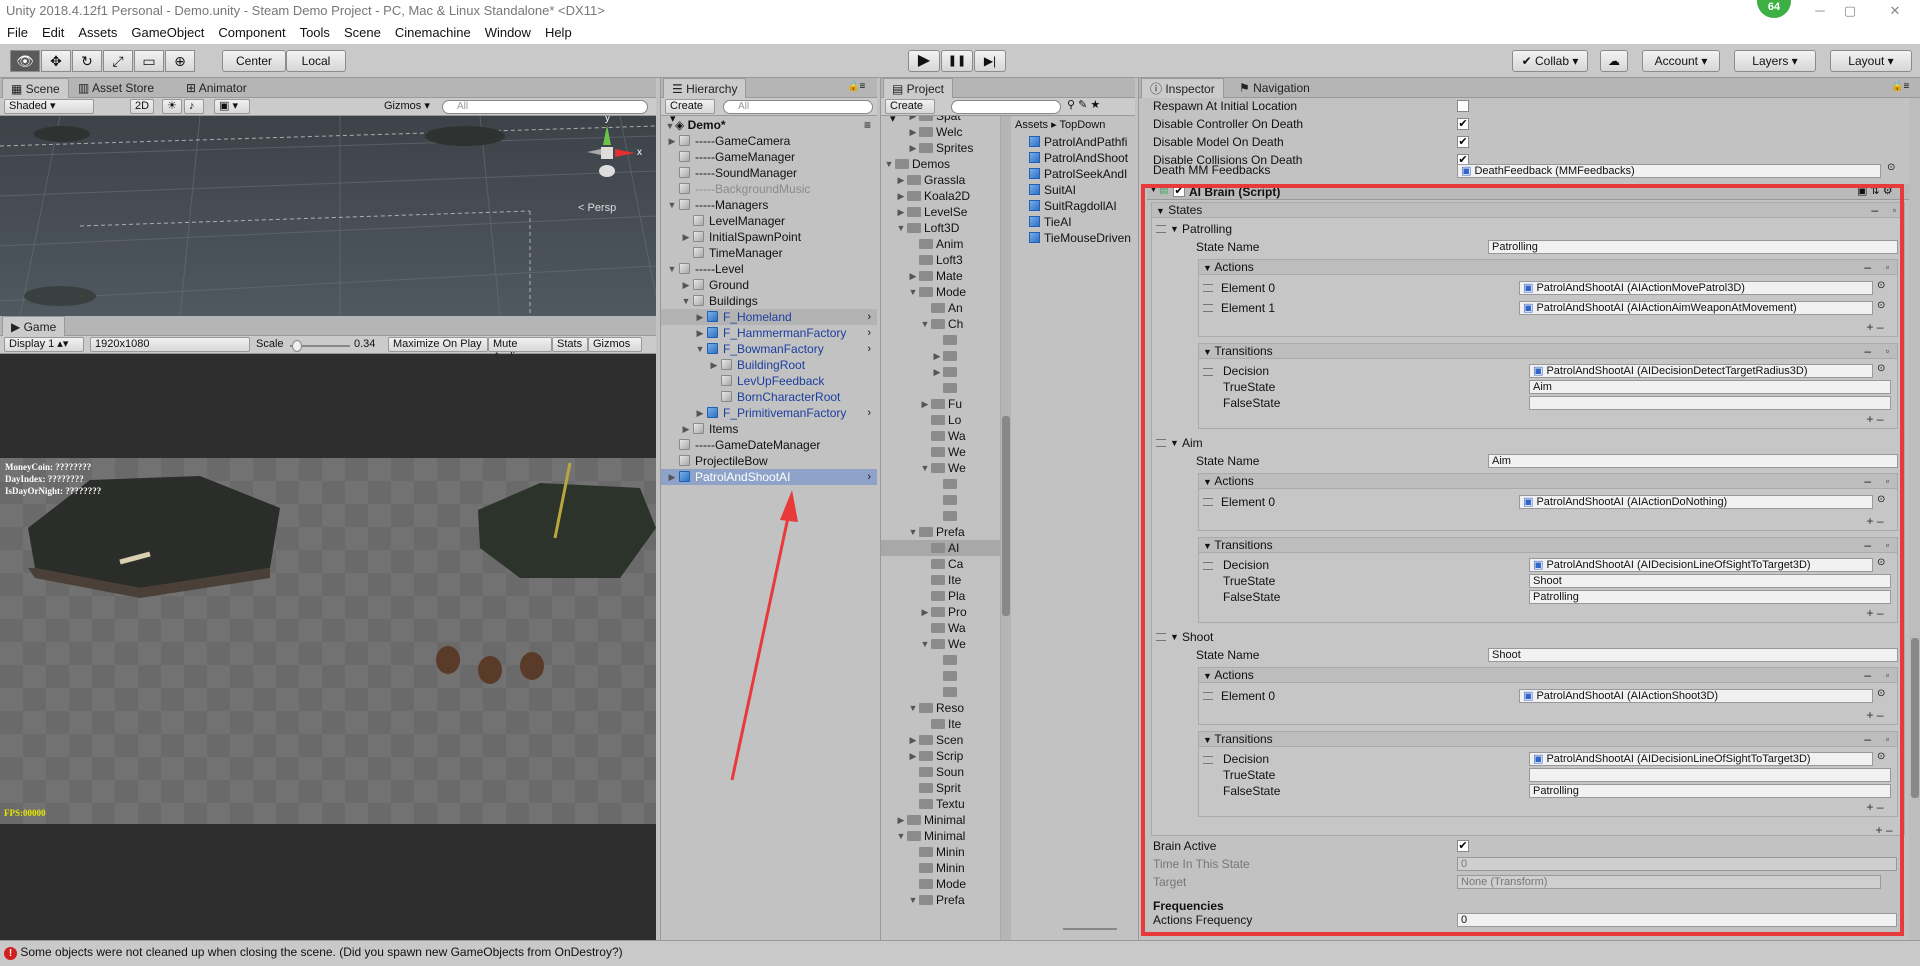  What do you see at coordinates (769, 221) in the screenshot?
I see `hierarchy-item: LevelManager` at bounding box center [769, 221].